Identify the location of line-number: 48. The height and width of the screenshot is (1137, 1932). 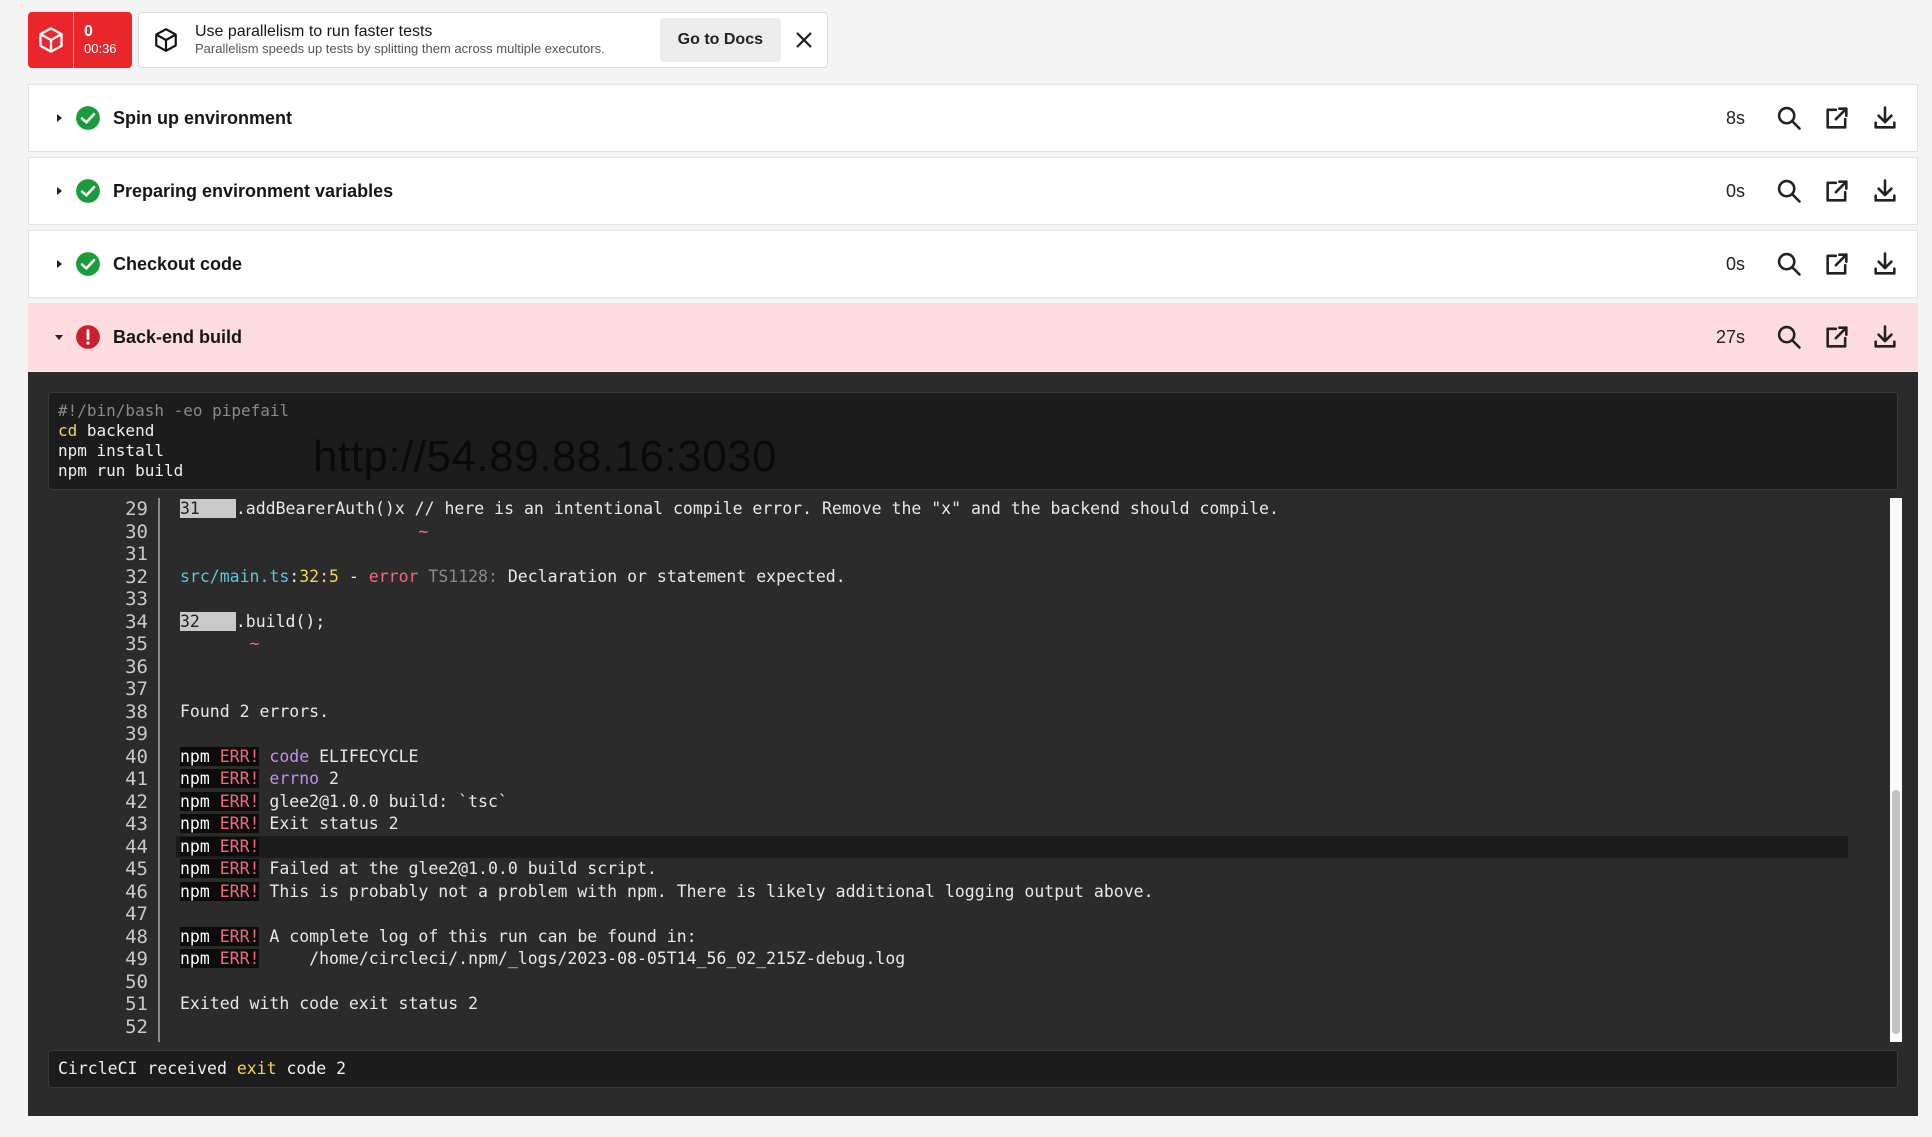
(136, 936).